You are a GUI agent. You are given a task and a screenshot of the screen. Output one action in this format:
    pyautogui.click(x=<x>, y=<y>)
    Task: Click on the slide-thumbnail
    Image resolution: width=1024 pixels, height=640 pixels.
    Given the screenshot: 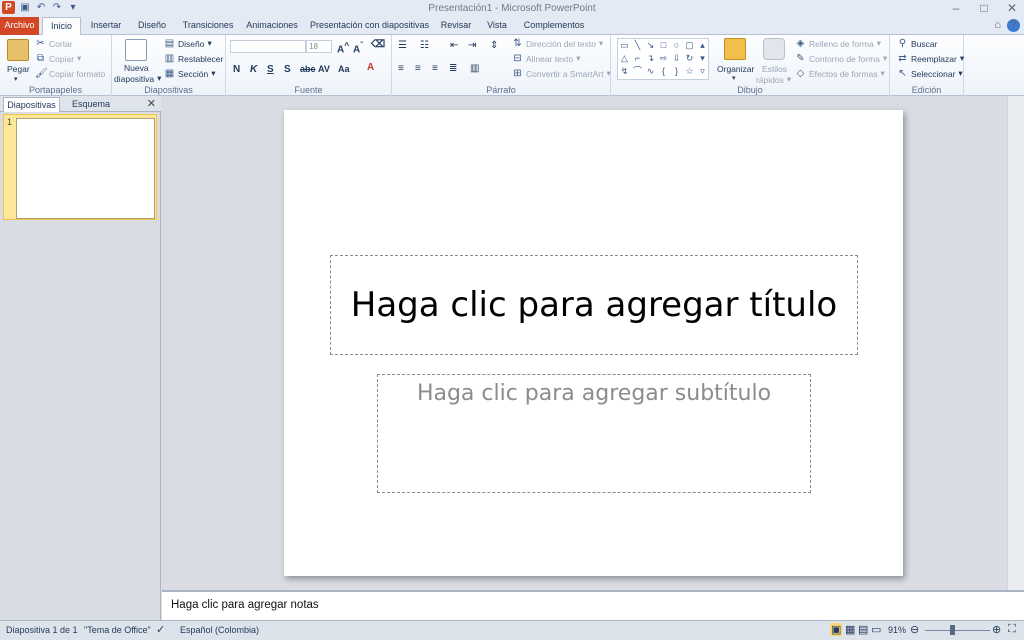 What is the action you would take?
    pyautogui.click(x=85, y=168)
    